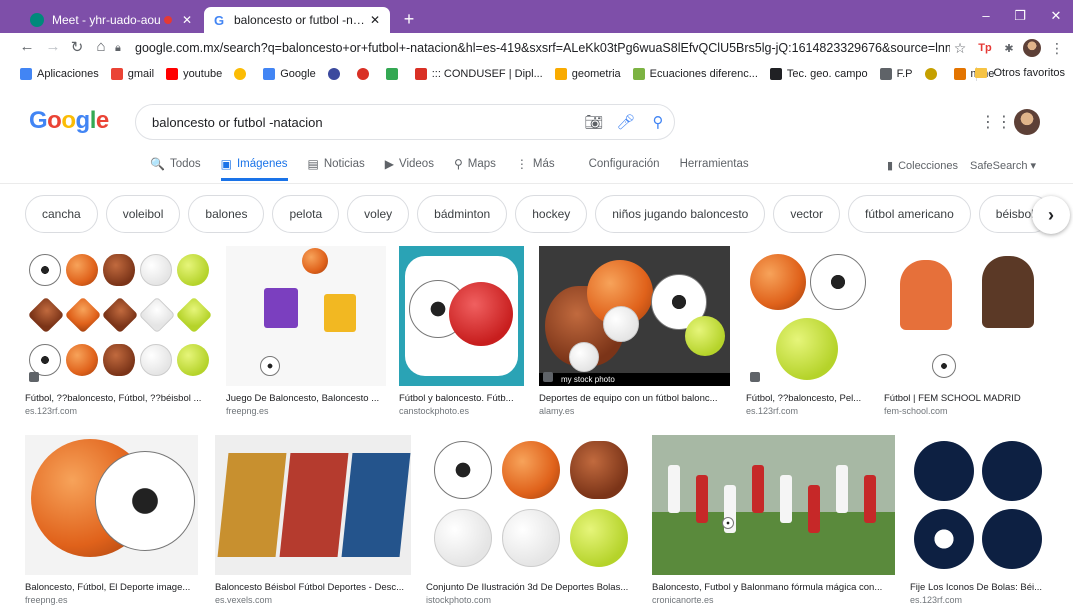  What do you see at coordinates (297, 20) in the screenshot?
I see `browser-tab-search: G baloncesto or futbol -natacion - ✕` at bounding box center [297, 20].